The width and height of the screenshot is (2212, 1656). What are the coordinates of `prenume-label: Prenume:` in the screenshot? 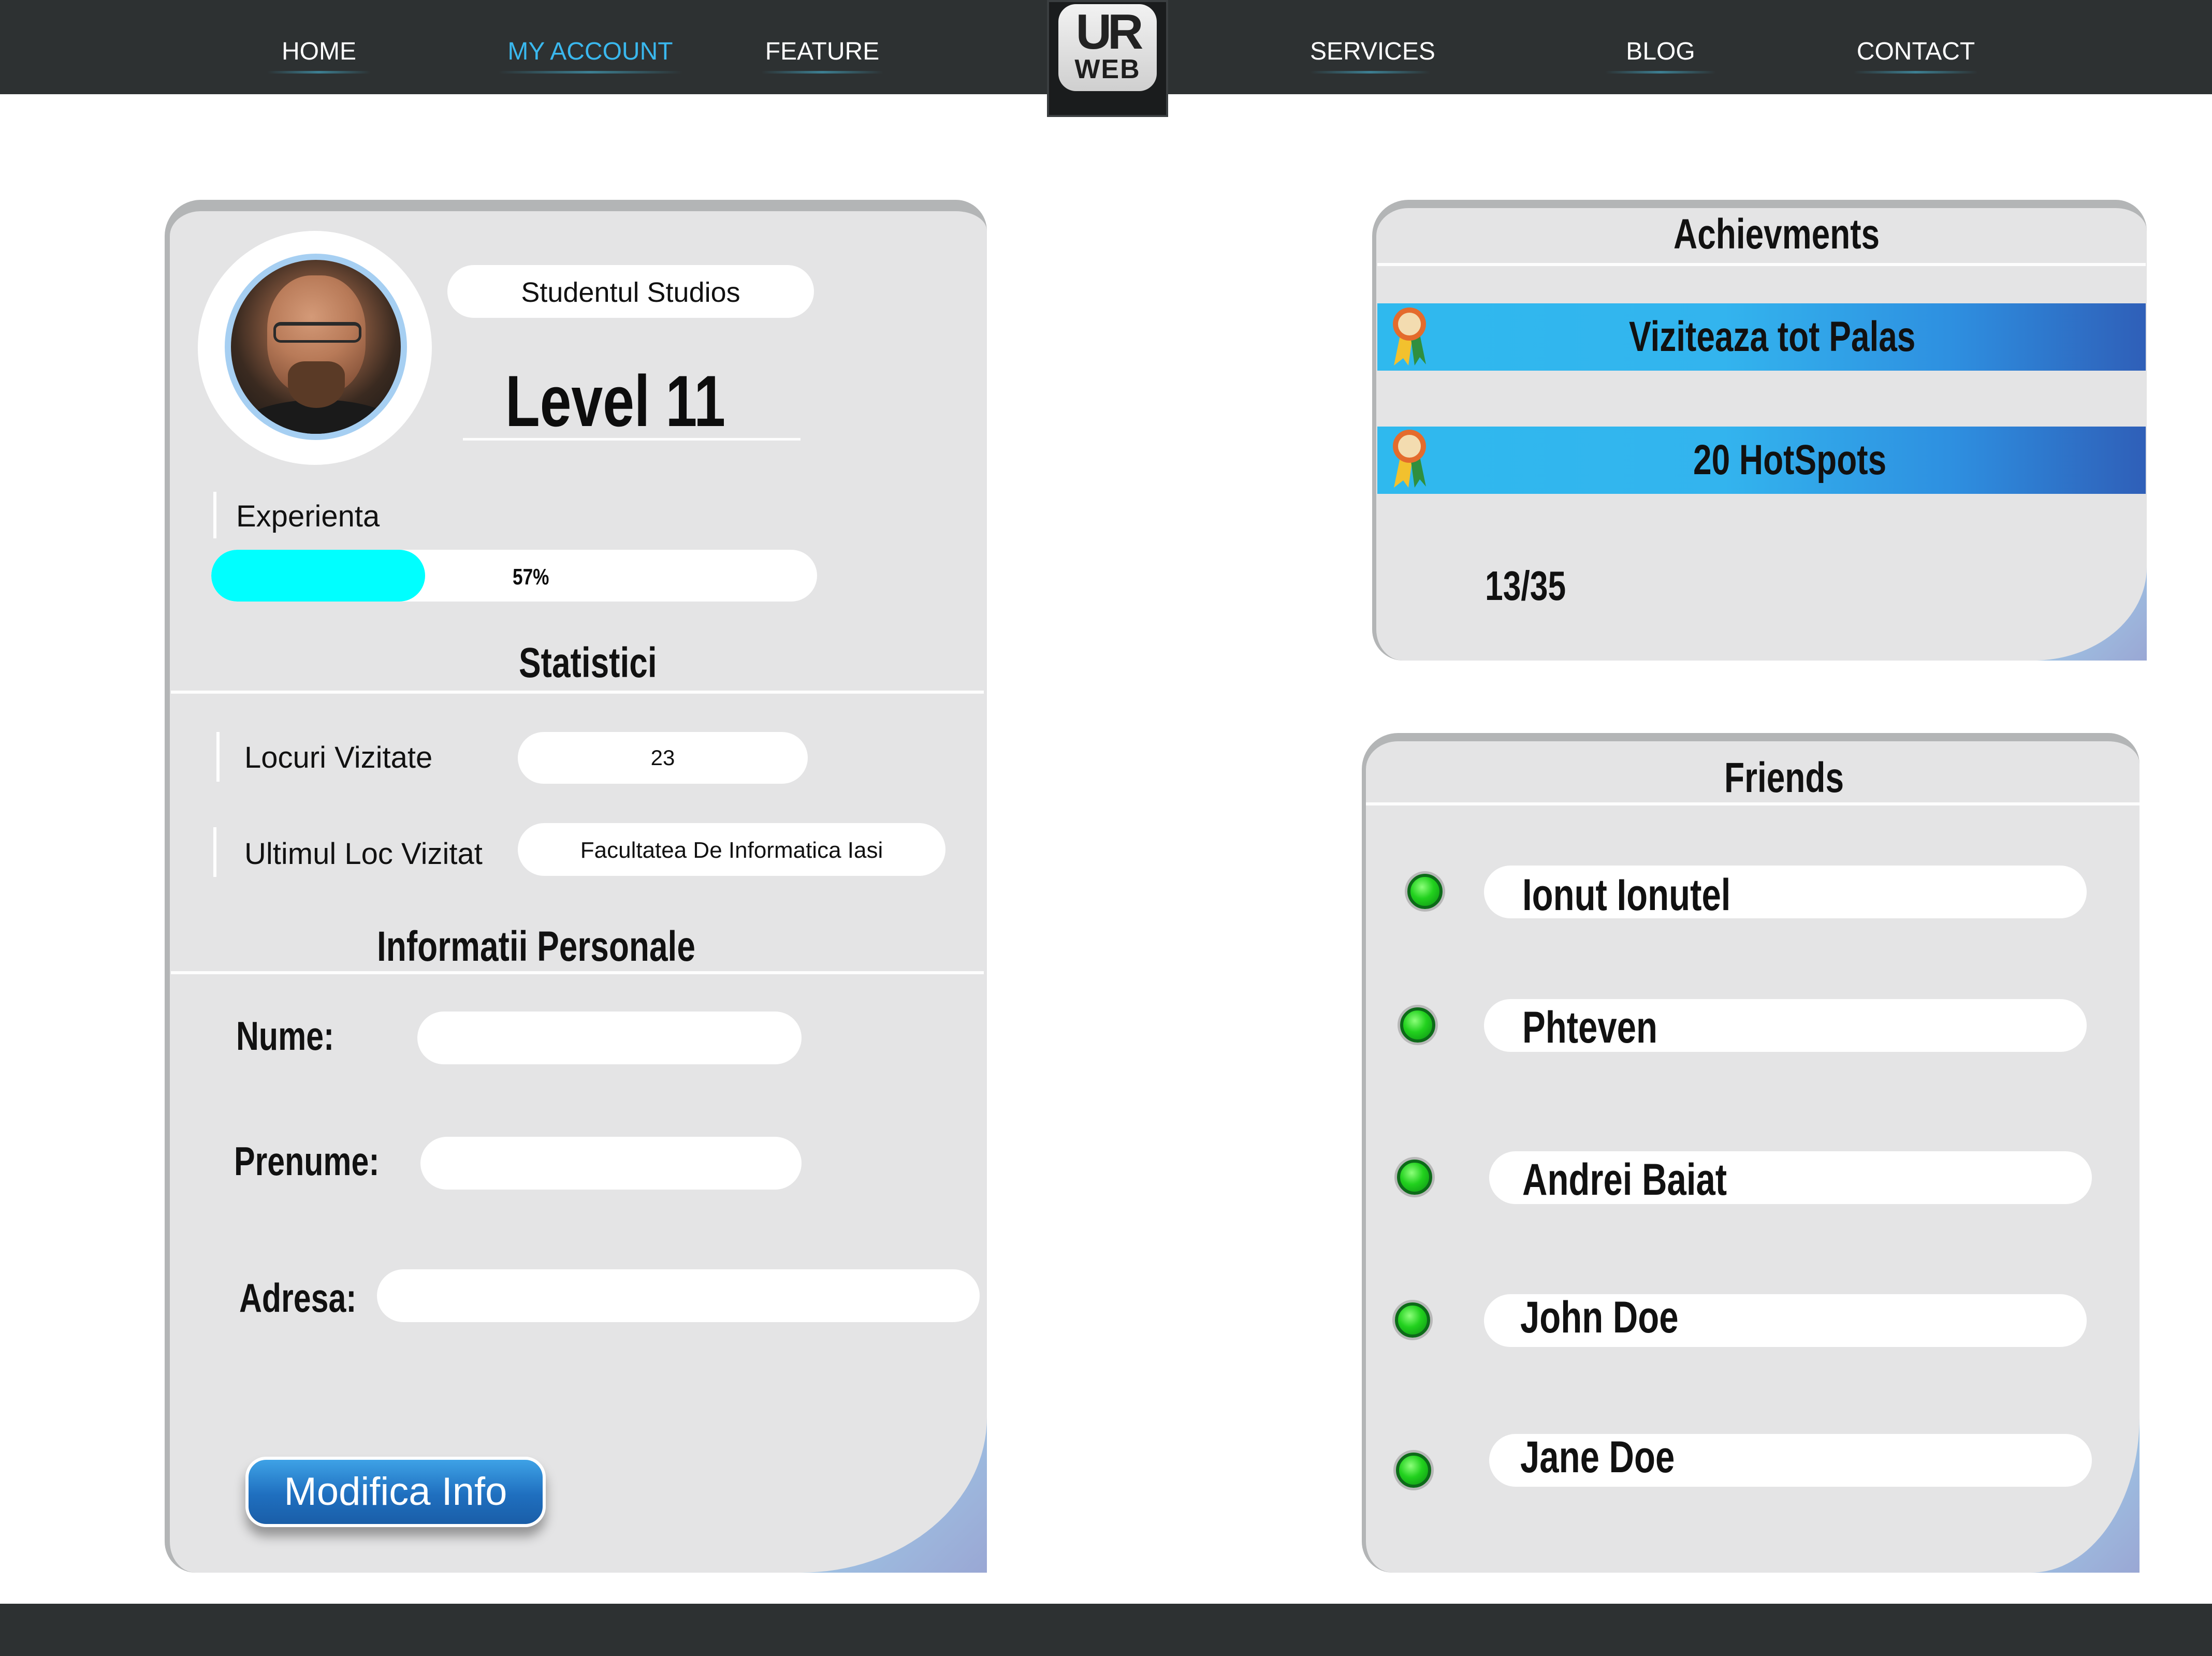 It's located at (307, 1161).